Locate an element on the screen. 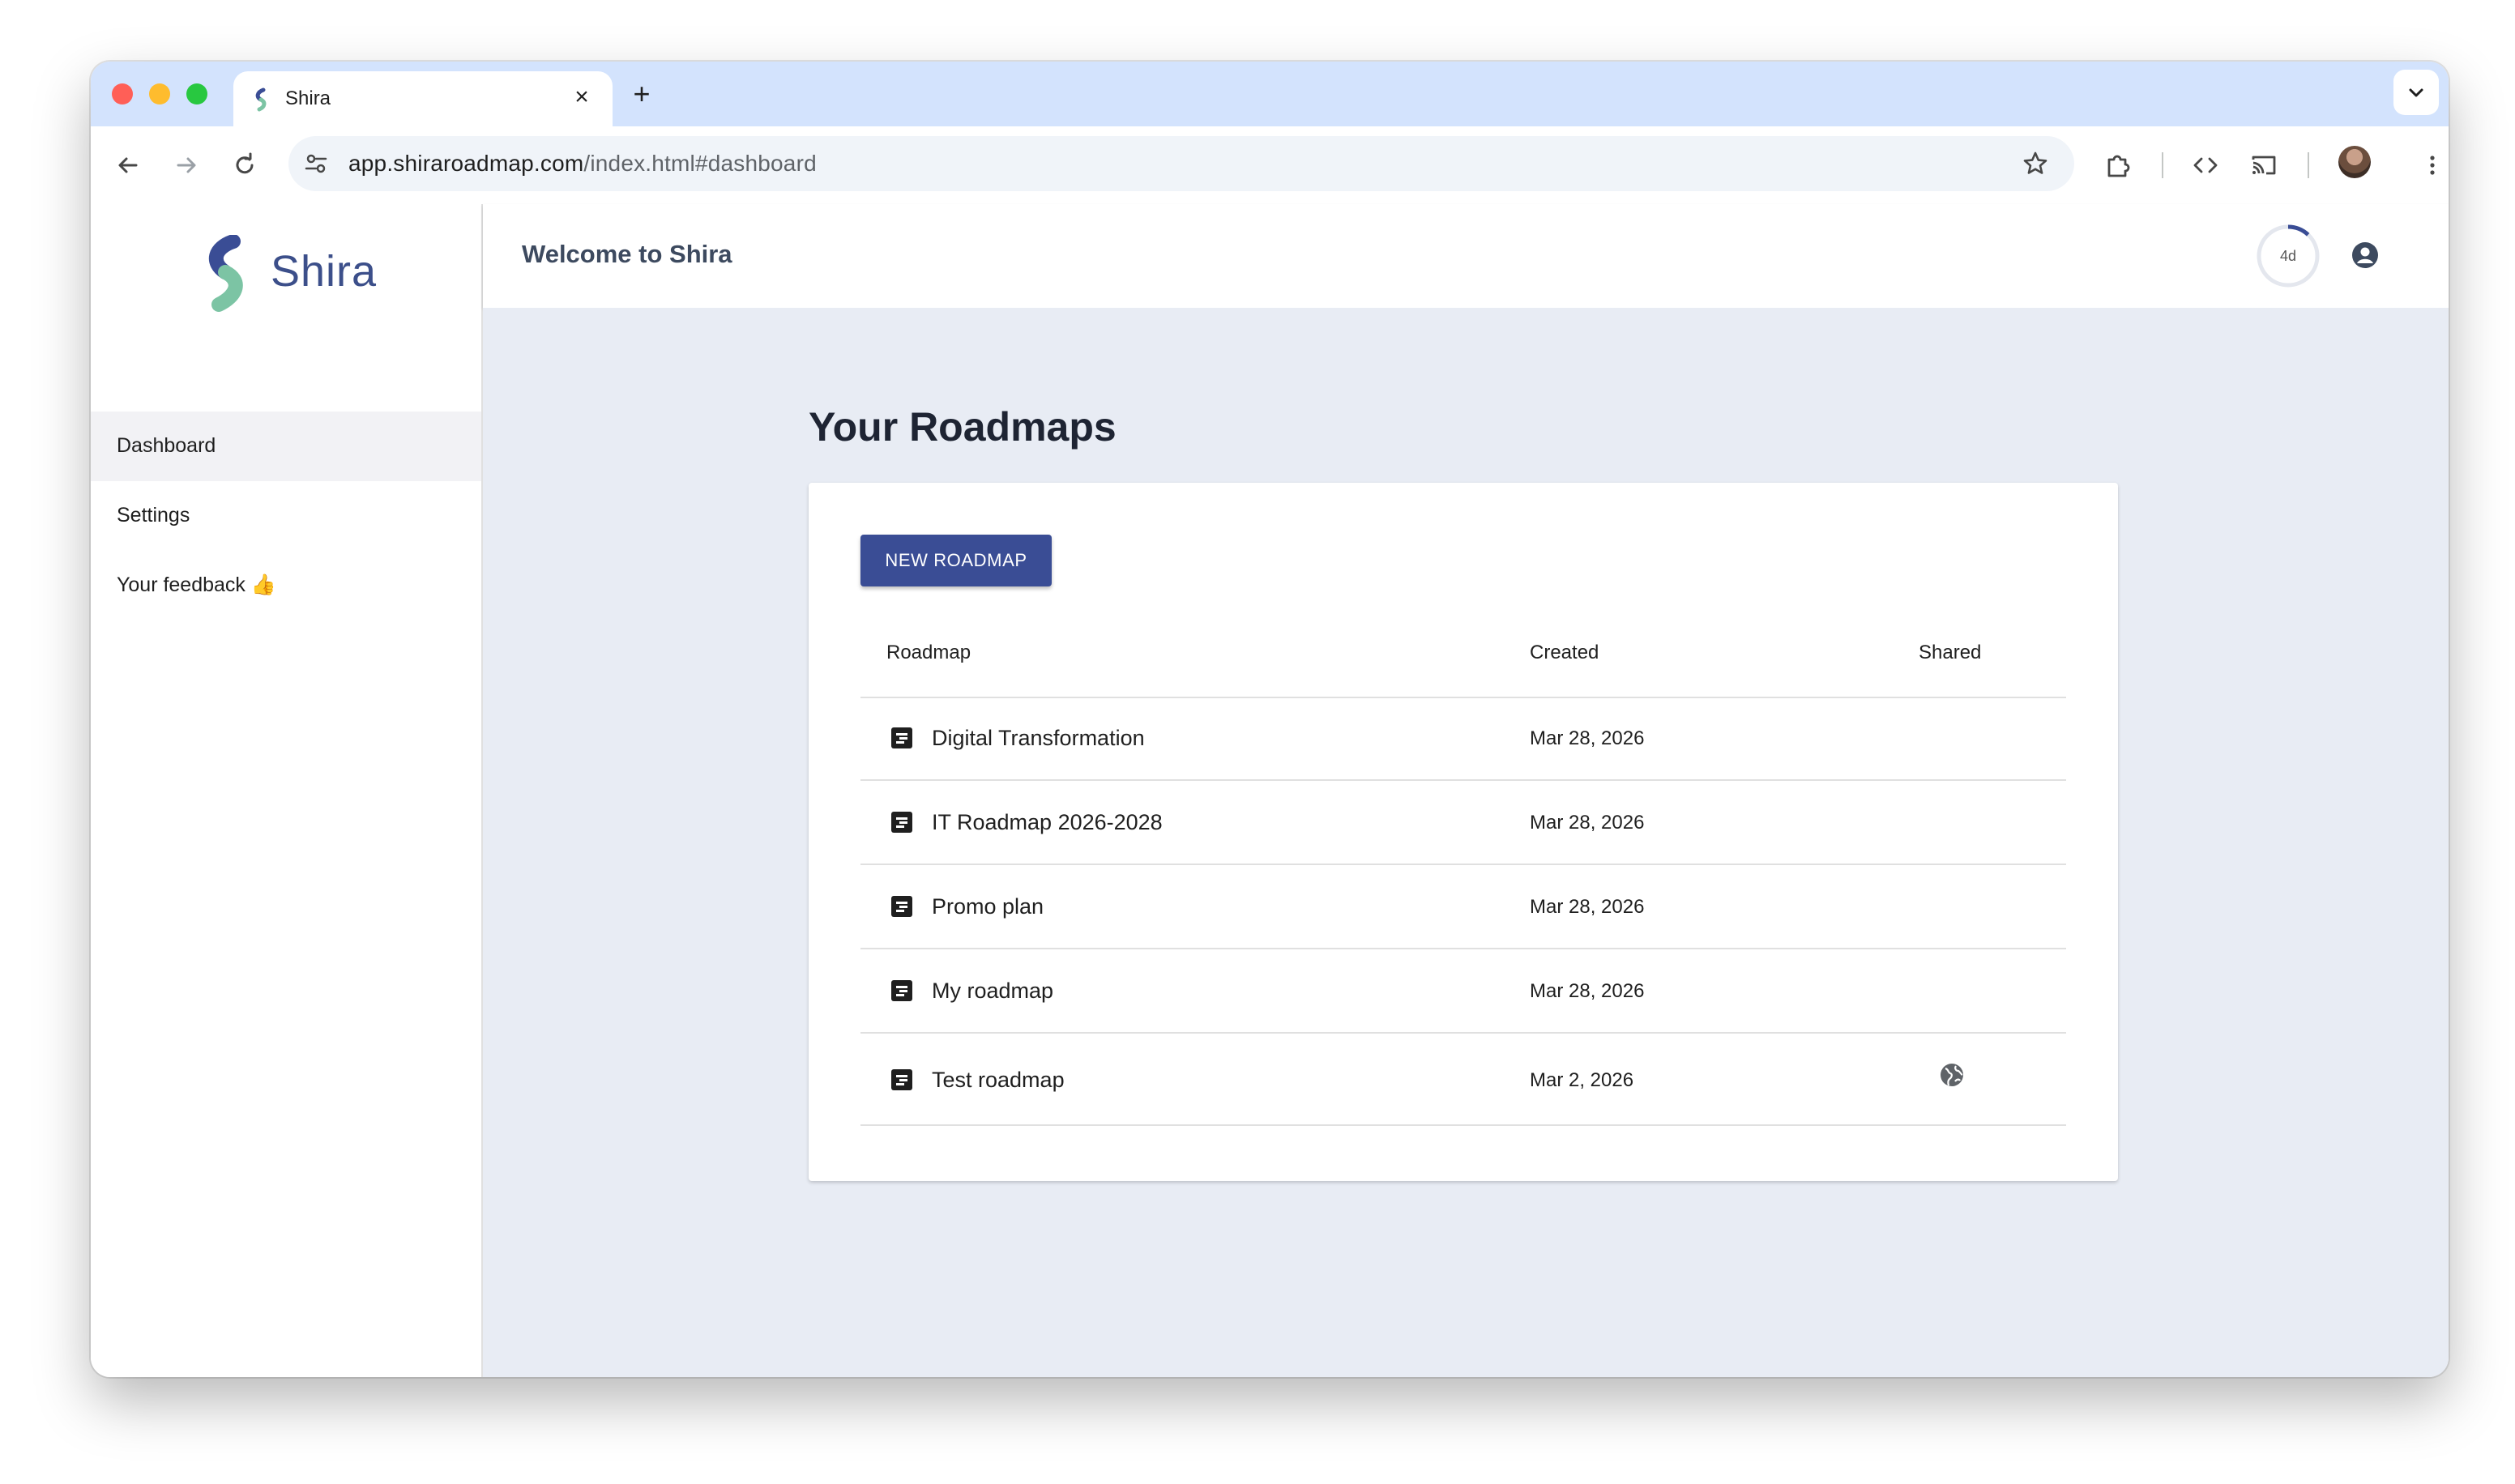 The height and width of the screenshot is (1484, 2515). tab-title: Shira is located at coordinates (308, 98).